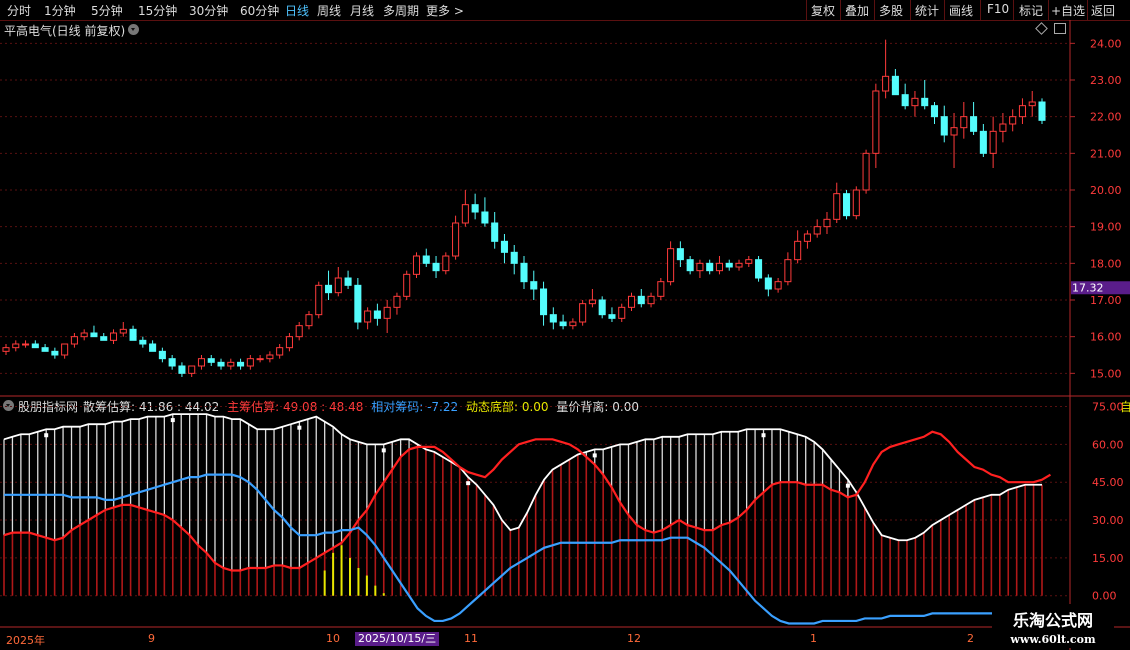  Describe the element at coordinates (1108, 407) in the screenshot. I see `indicator-tick-label: 75.00` at that location.